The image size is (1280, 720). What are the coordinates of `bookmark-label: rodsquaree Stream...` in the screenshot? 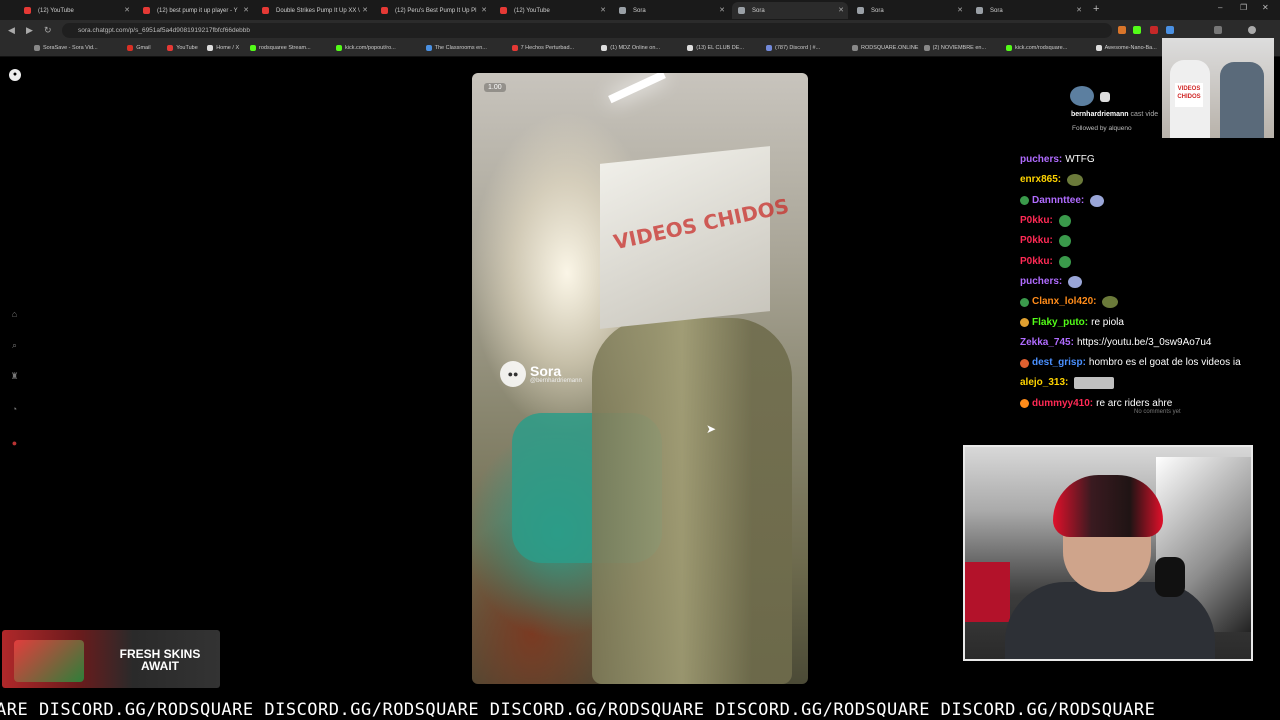 It's located at (285, 48).